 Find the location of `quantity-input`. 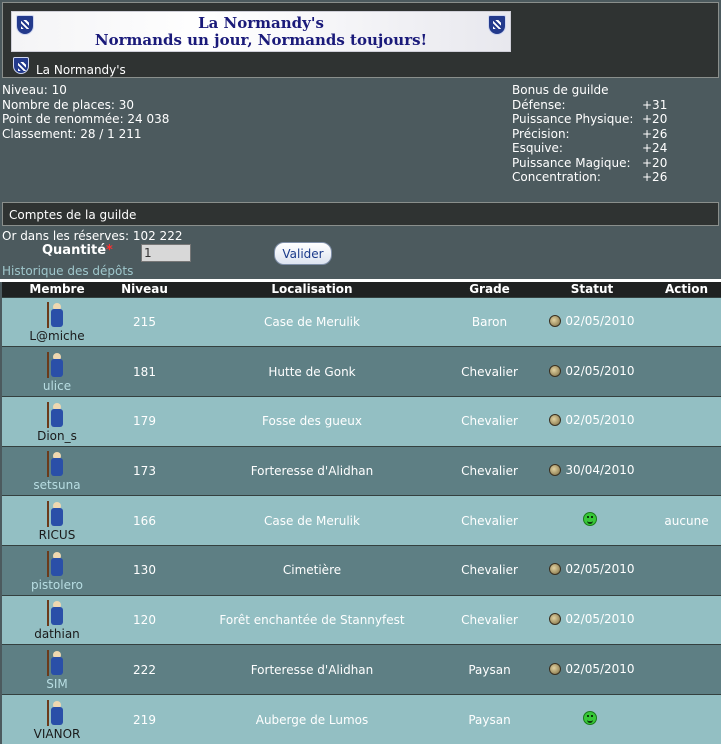

quantity-input is located at coordinates (166, 253).